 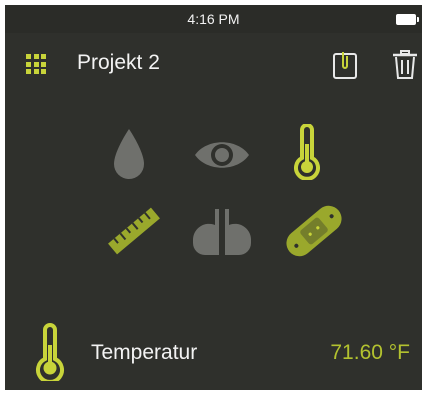 What do you see at coordinates (314, 231) in the screenshot?
I see `bandage-icon` at bounding box center [314, 231].